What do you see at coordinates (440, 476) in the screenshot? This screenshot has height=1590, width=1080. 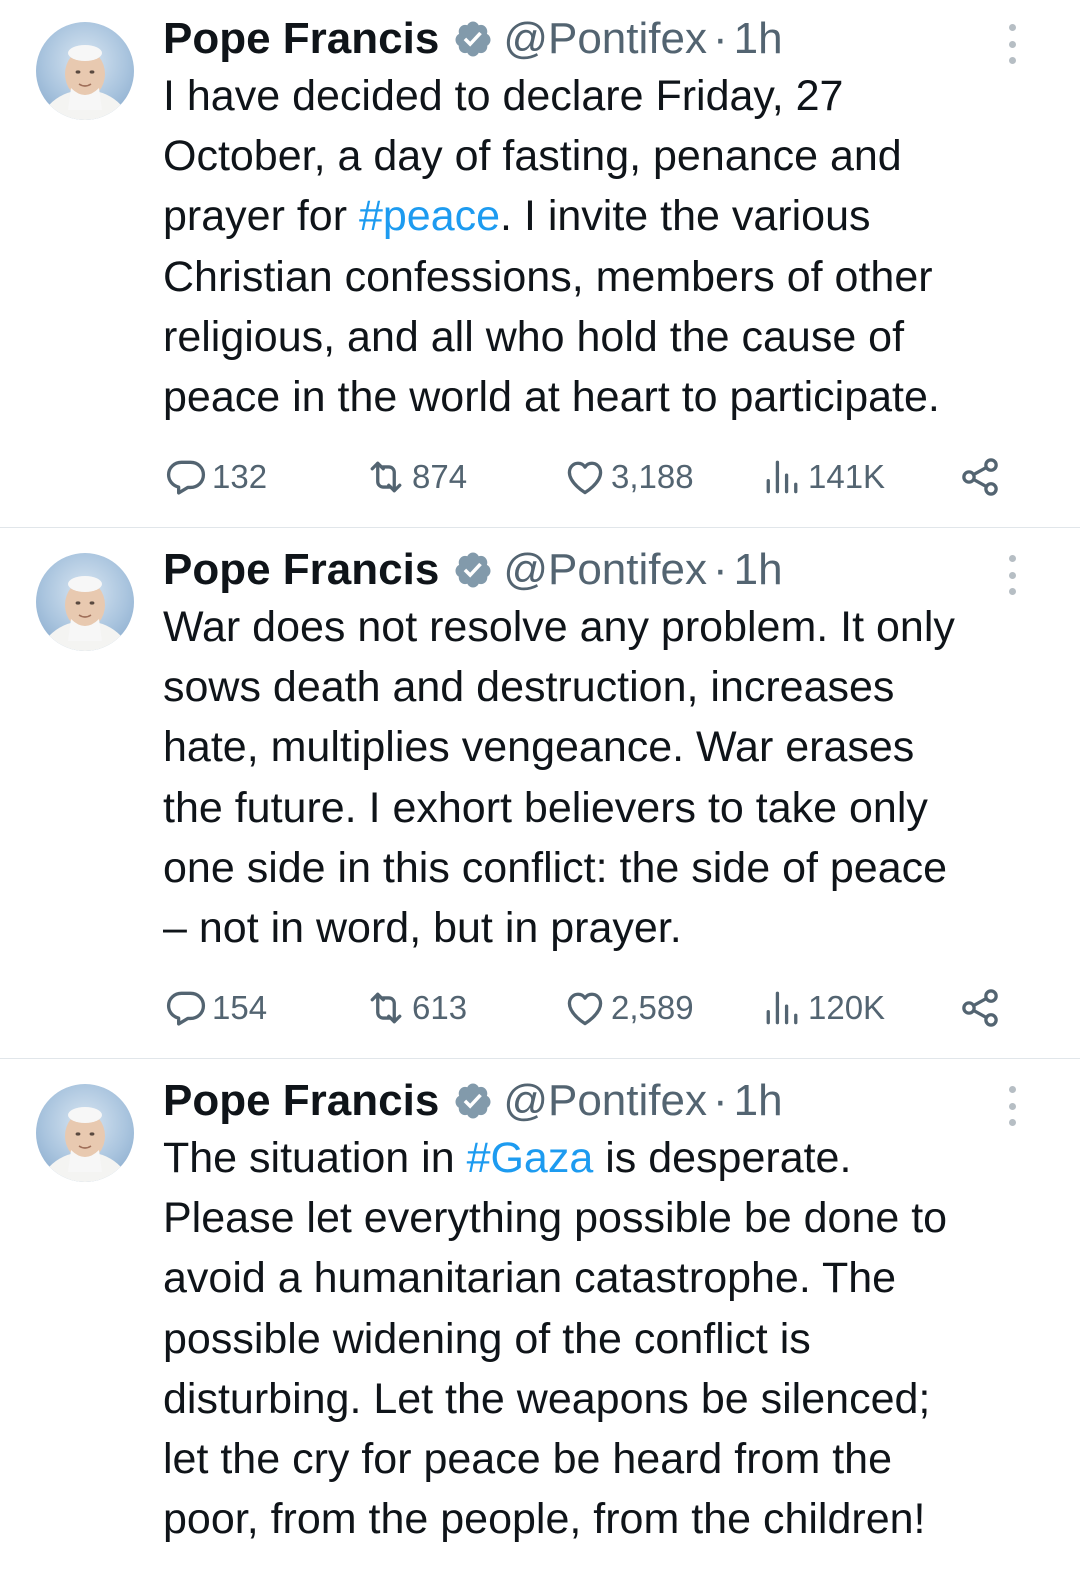 I see `repost-count: 874` at bounding box center [440, 476].